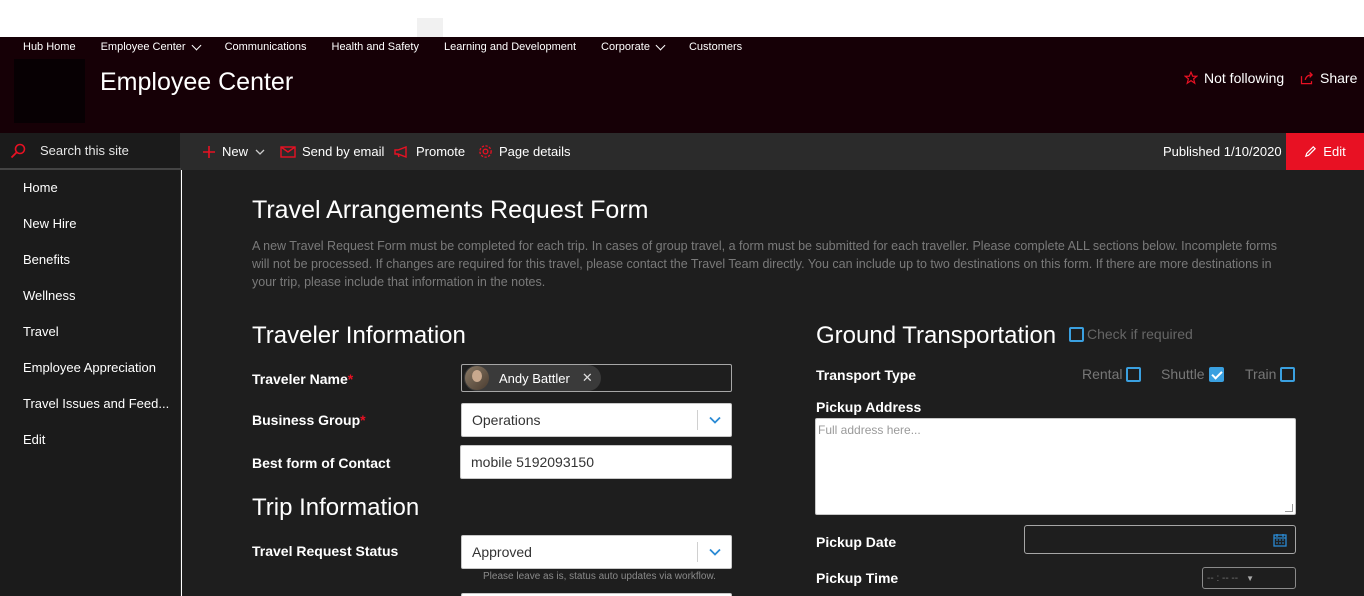 This screenshot has width=1364, height=596. I want to click on check-if-required: Check if required, so click(1131, 334).